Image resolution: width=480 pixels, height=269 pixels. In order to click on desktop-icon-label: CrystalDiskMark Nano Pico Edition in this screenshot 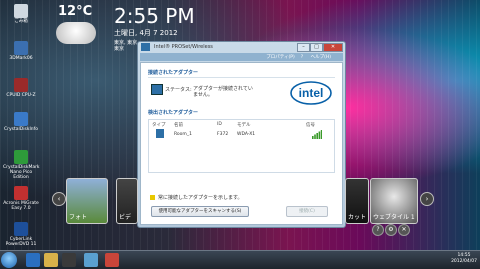, I will do `click(21, 172)`.